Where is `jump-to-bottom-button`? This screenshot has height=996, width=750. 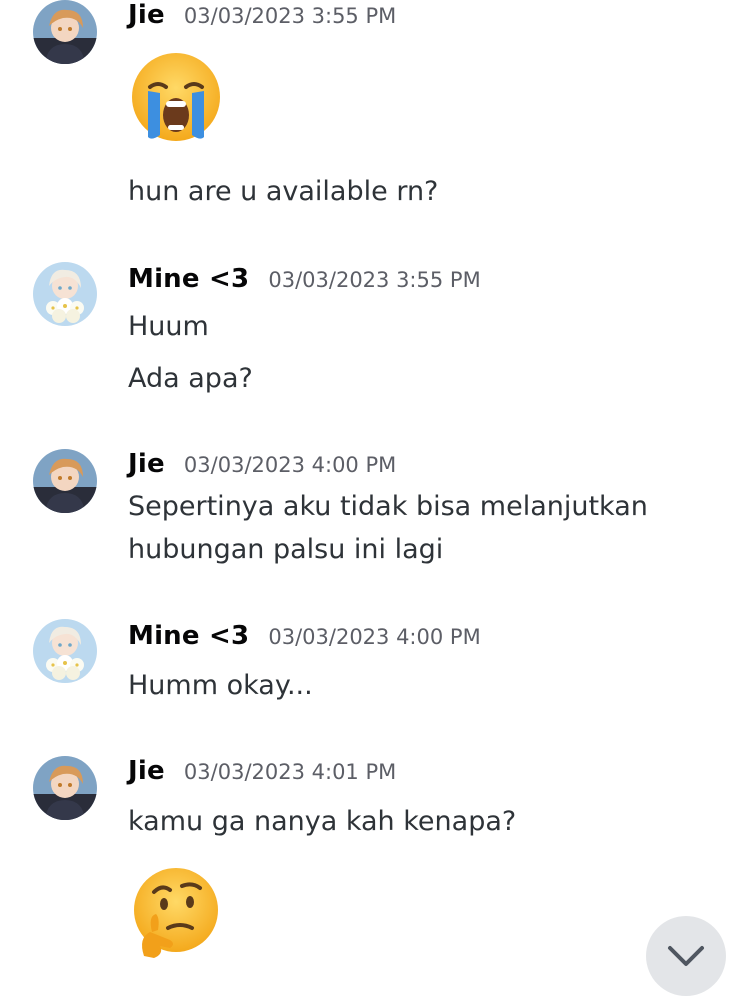 jump-to-bottom-button is located at coordinates (686, 956).